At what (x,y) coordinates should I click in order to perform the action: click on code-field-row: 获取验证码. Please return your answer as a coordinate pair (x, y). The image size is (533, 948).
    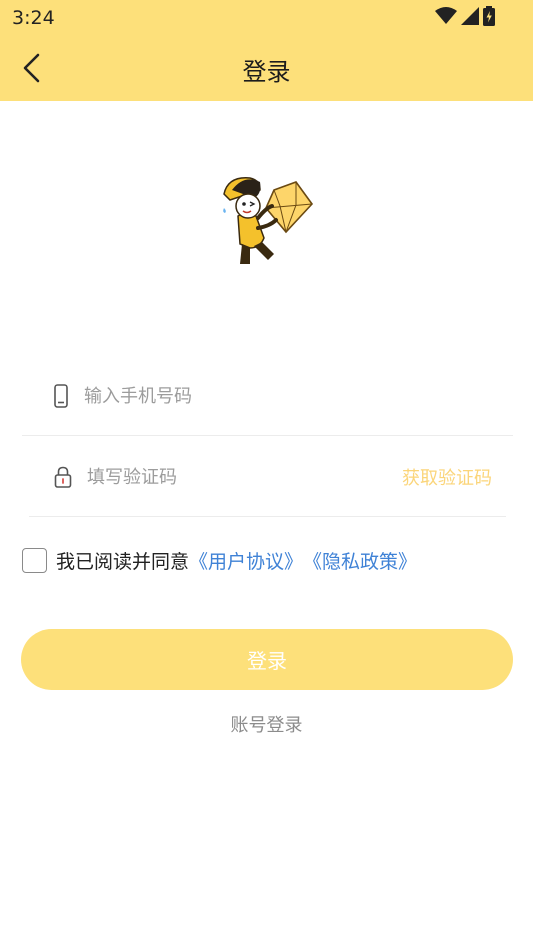
    Looking at the image, I should click on (267, 477).